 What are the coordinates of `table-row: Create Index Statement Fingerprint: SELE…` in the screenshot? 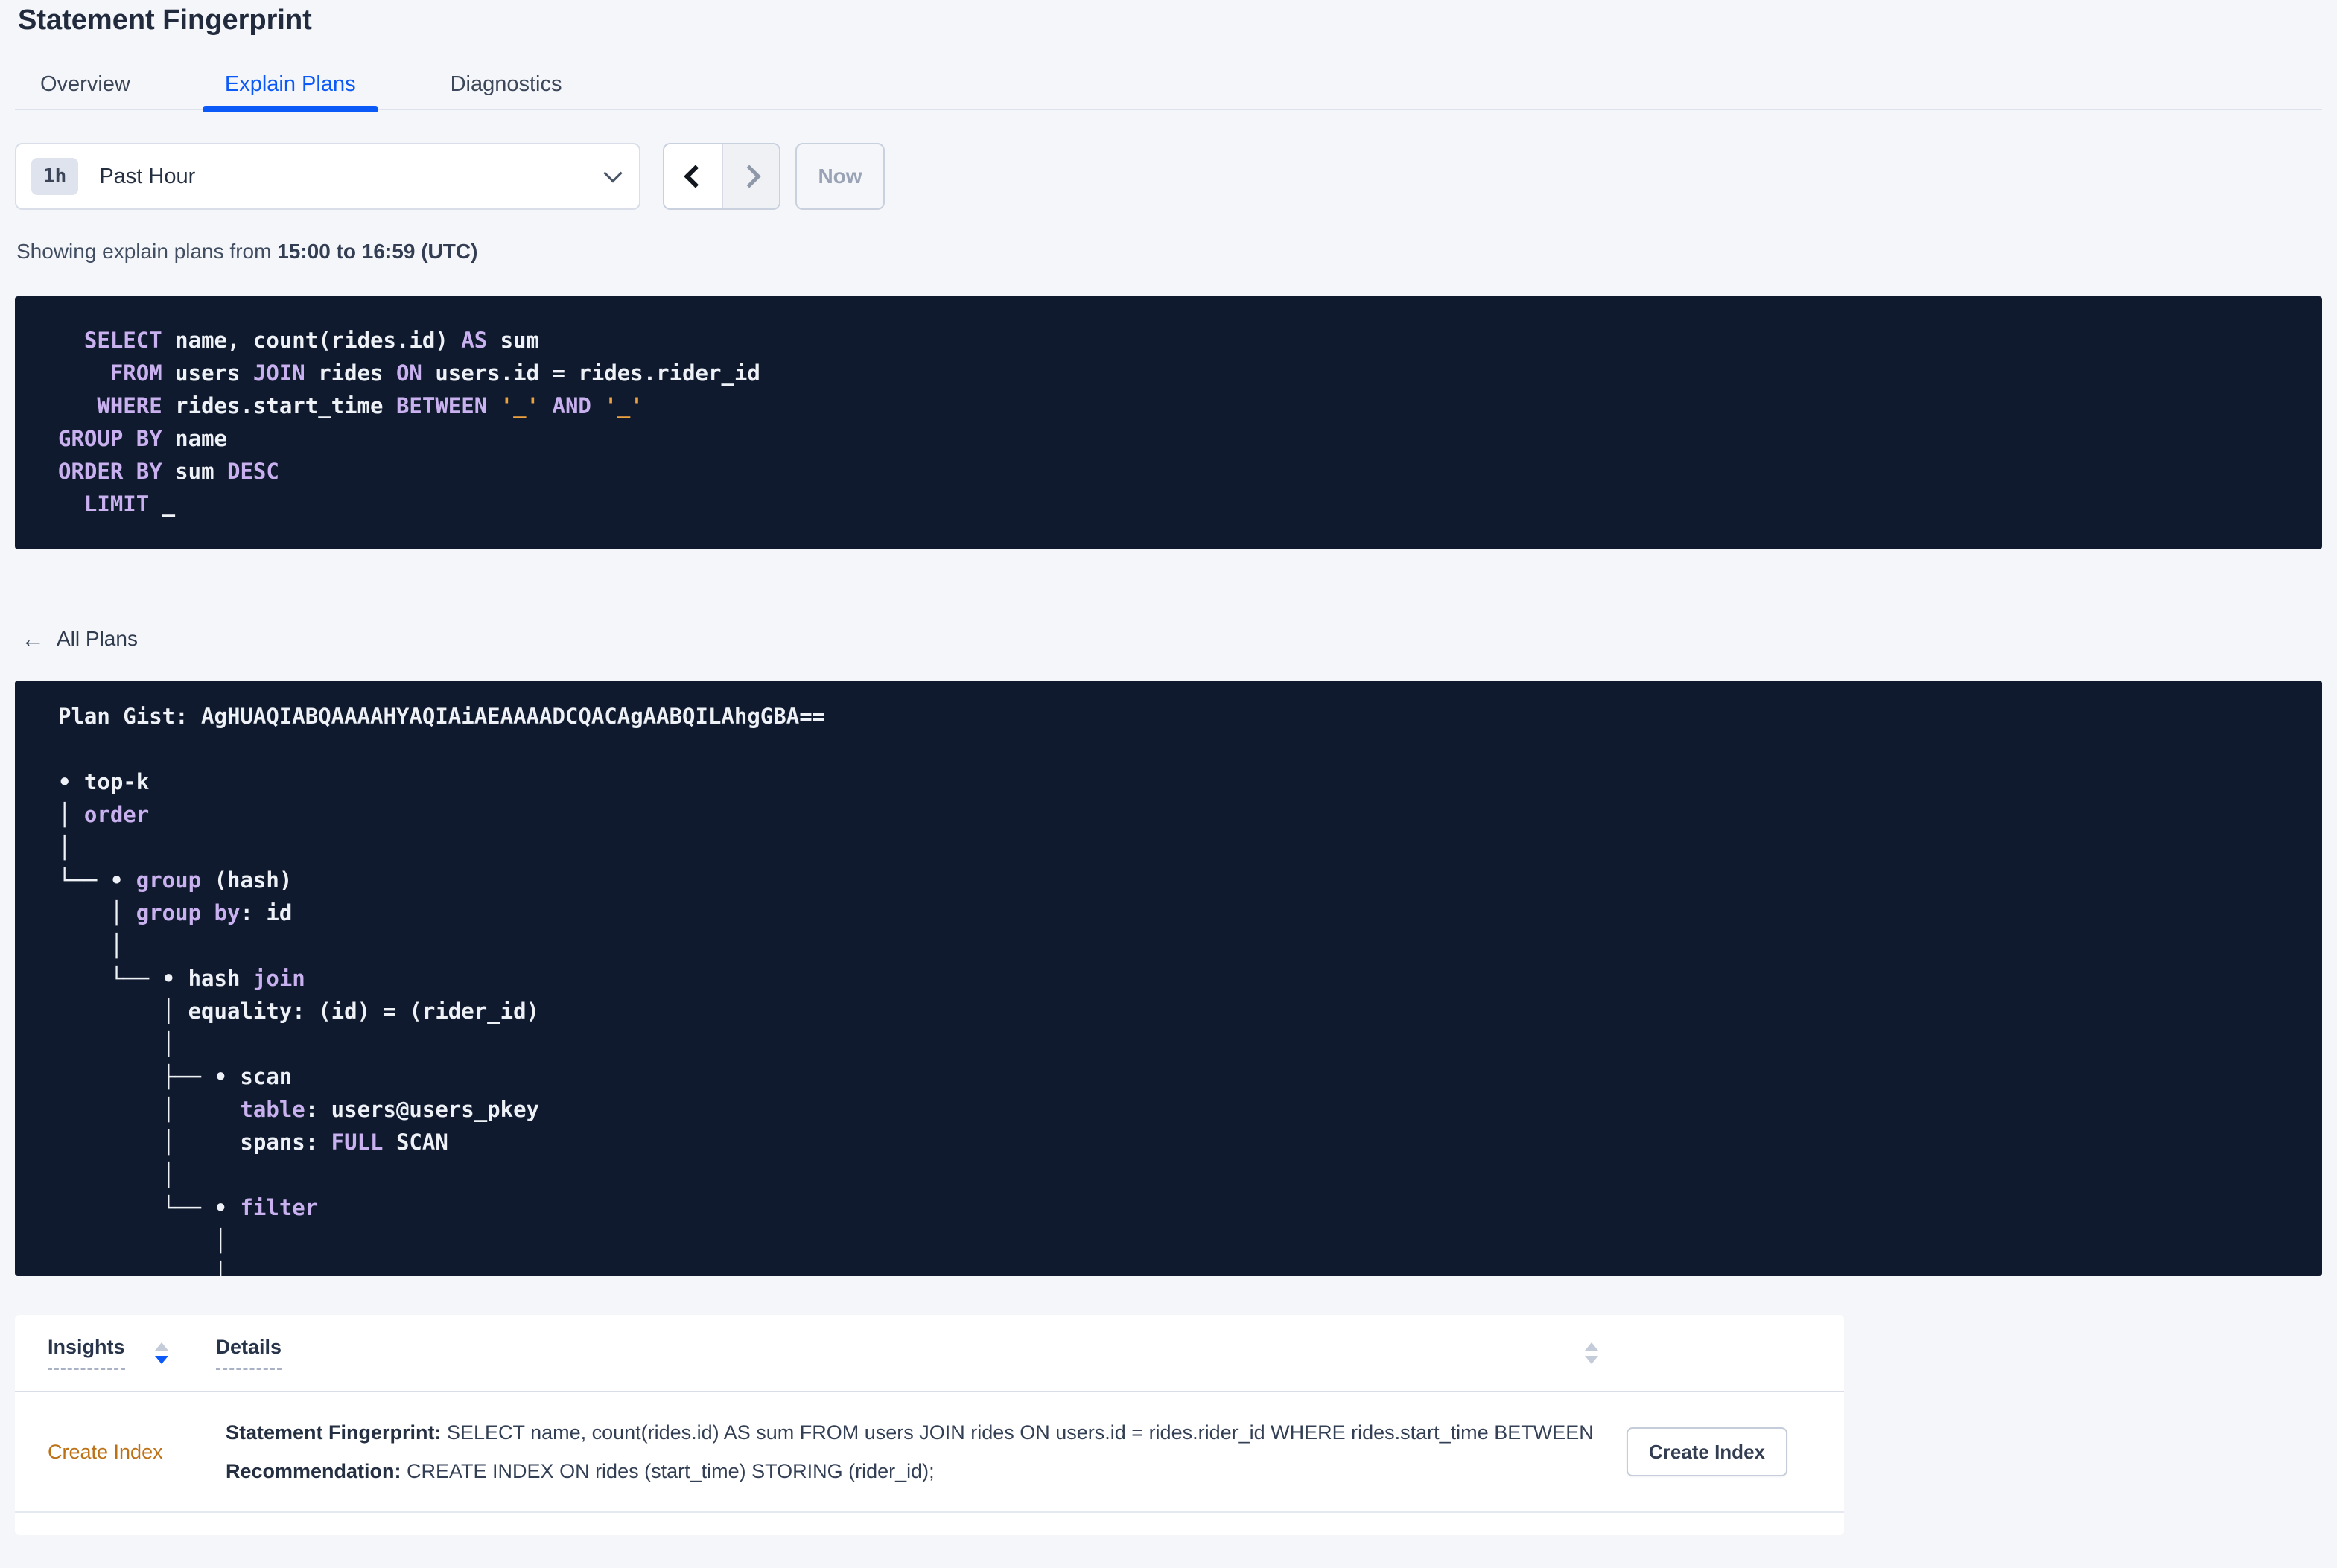 It's located at (930, 1452).